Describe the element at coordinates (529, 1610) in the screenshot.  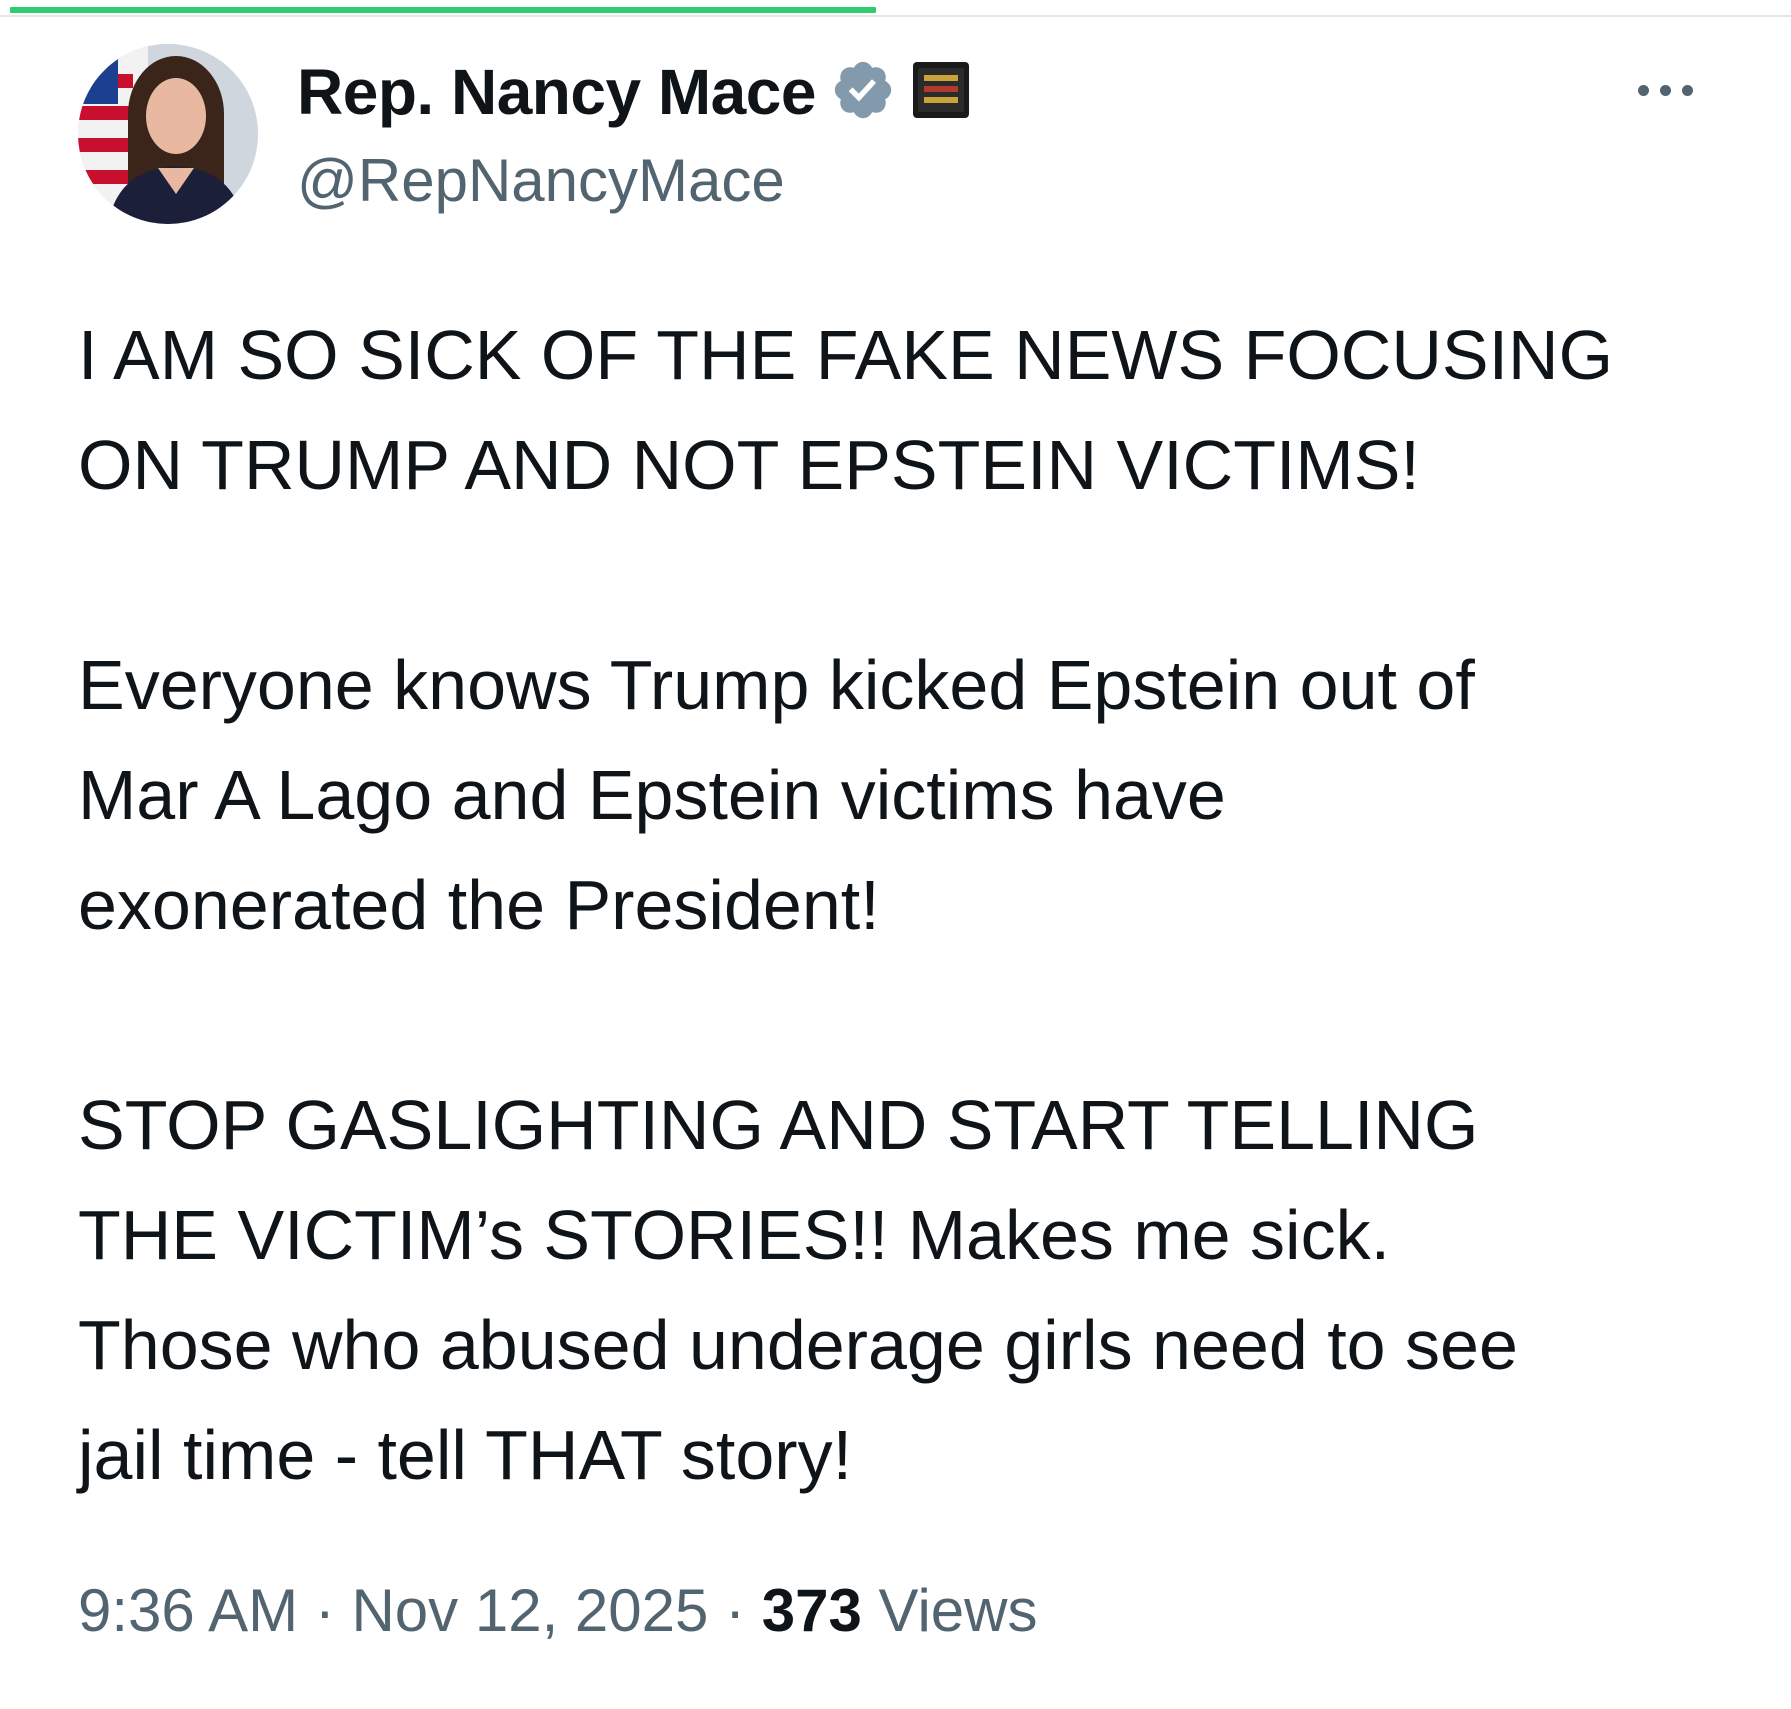
I see `tweet-date: Nov 12, 2025` at that location.